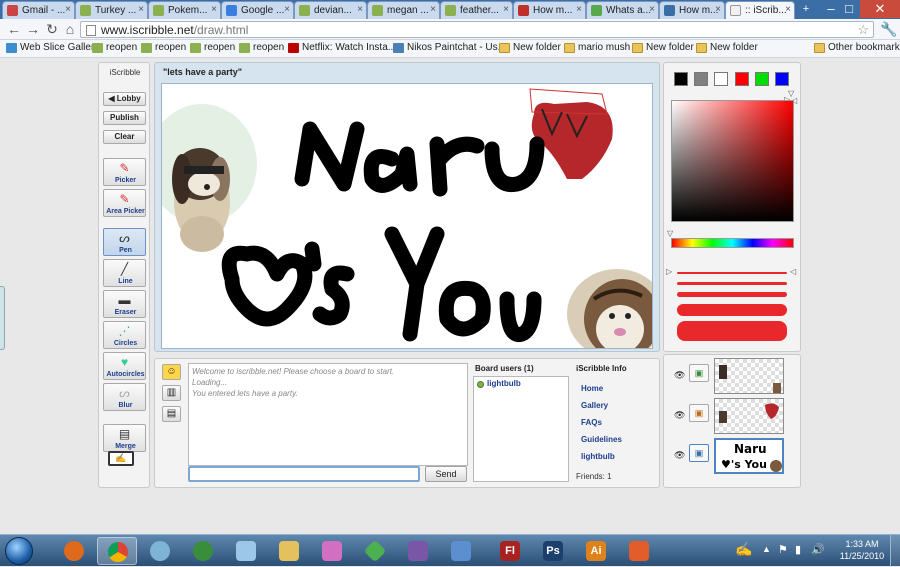 Image resolution: width=900 pixels, height=567 pixels. What do you see at coordinates (289, 551) in the screenshot?
I see `taskbar-explorer` at bounding box center [289, 551].